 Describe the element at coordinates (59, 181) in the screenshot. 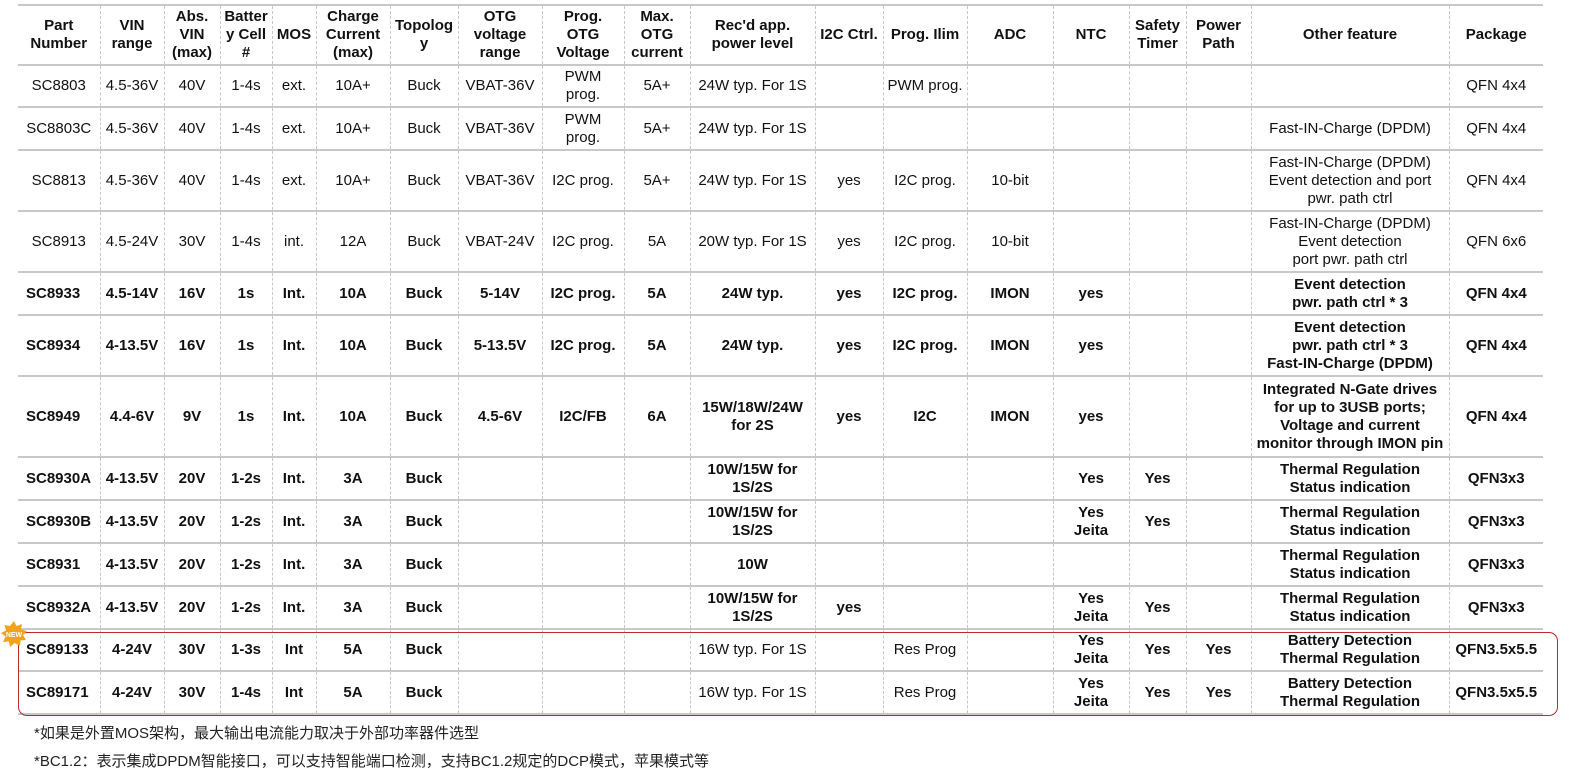

I see `part-number-cell: SC8813` at that location.